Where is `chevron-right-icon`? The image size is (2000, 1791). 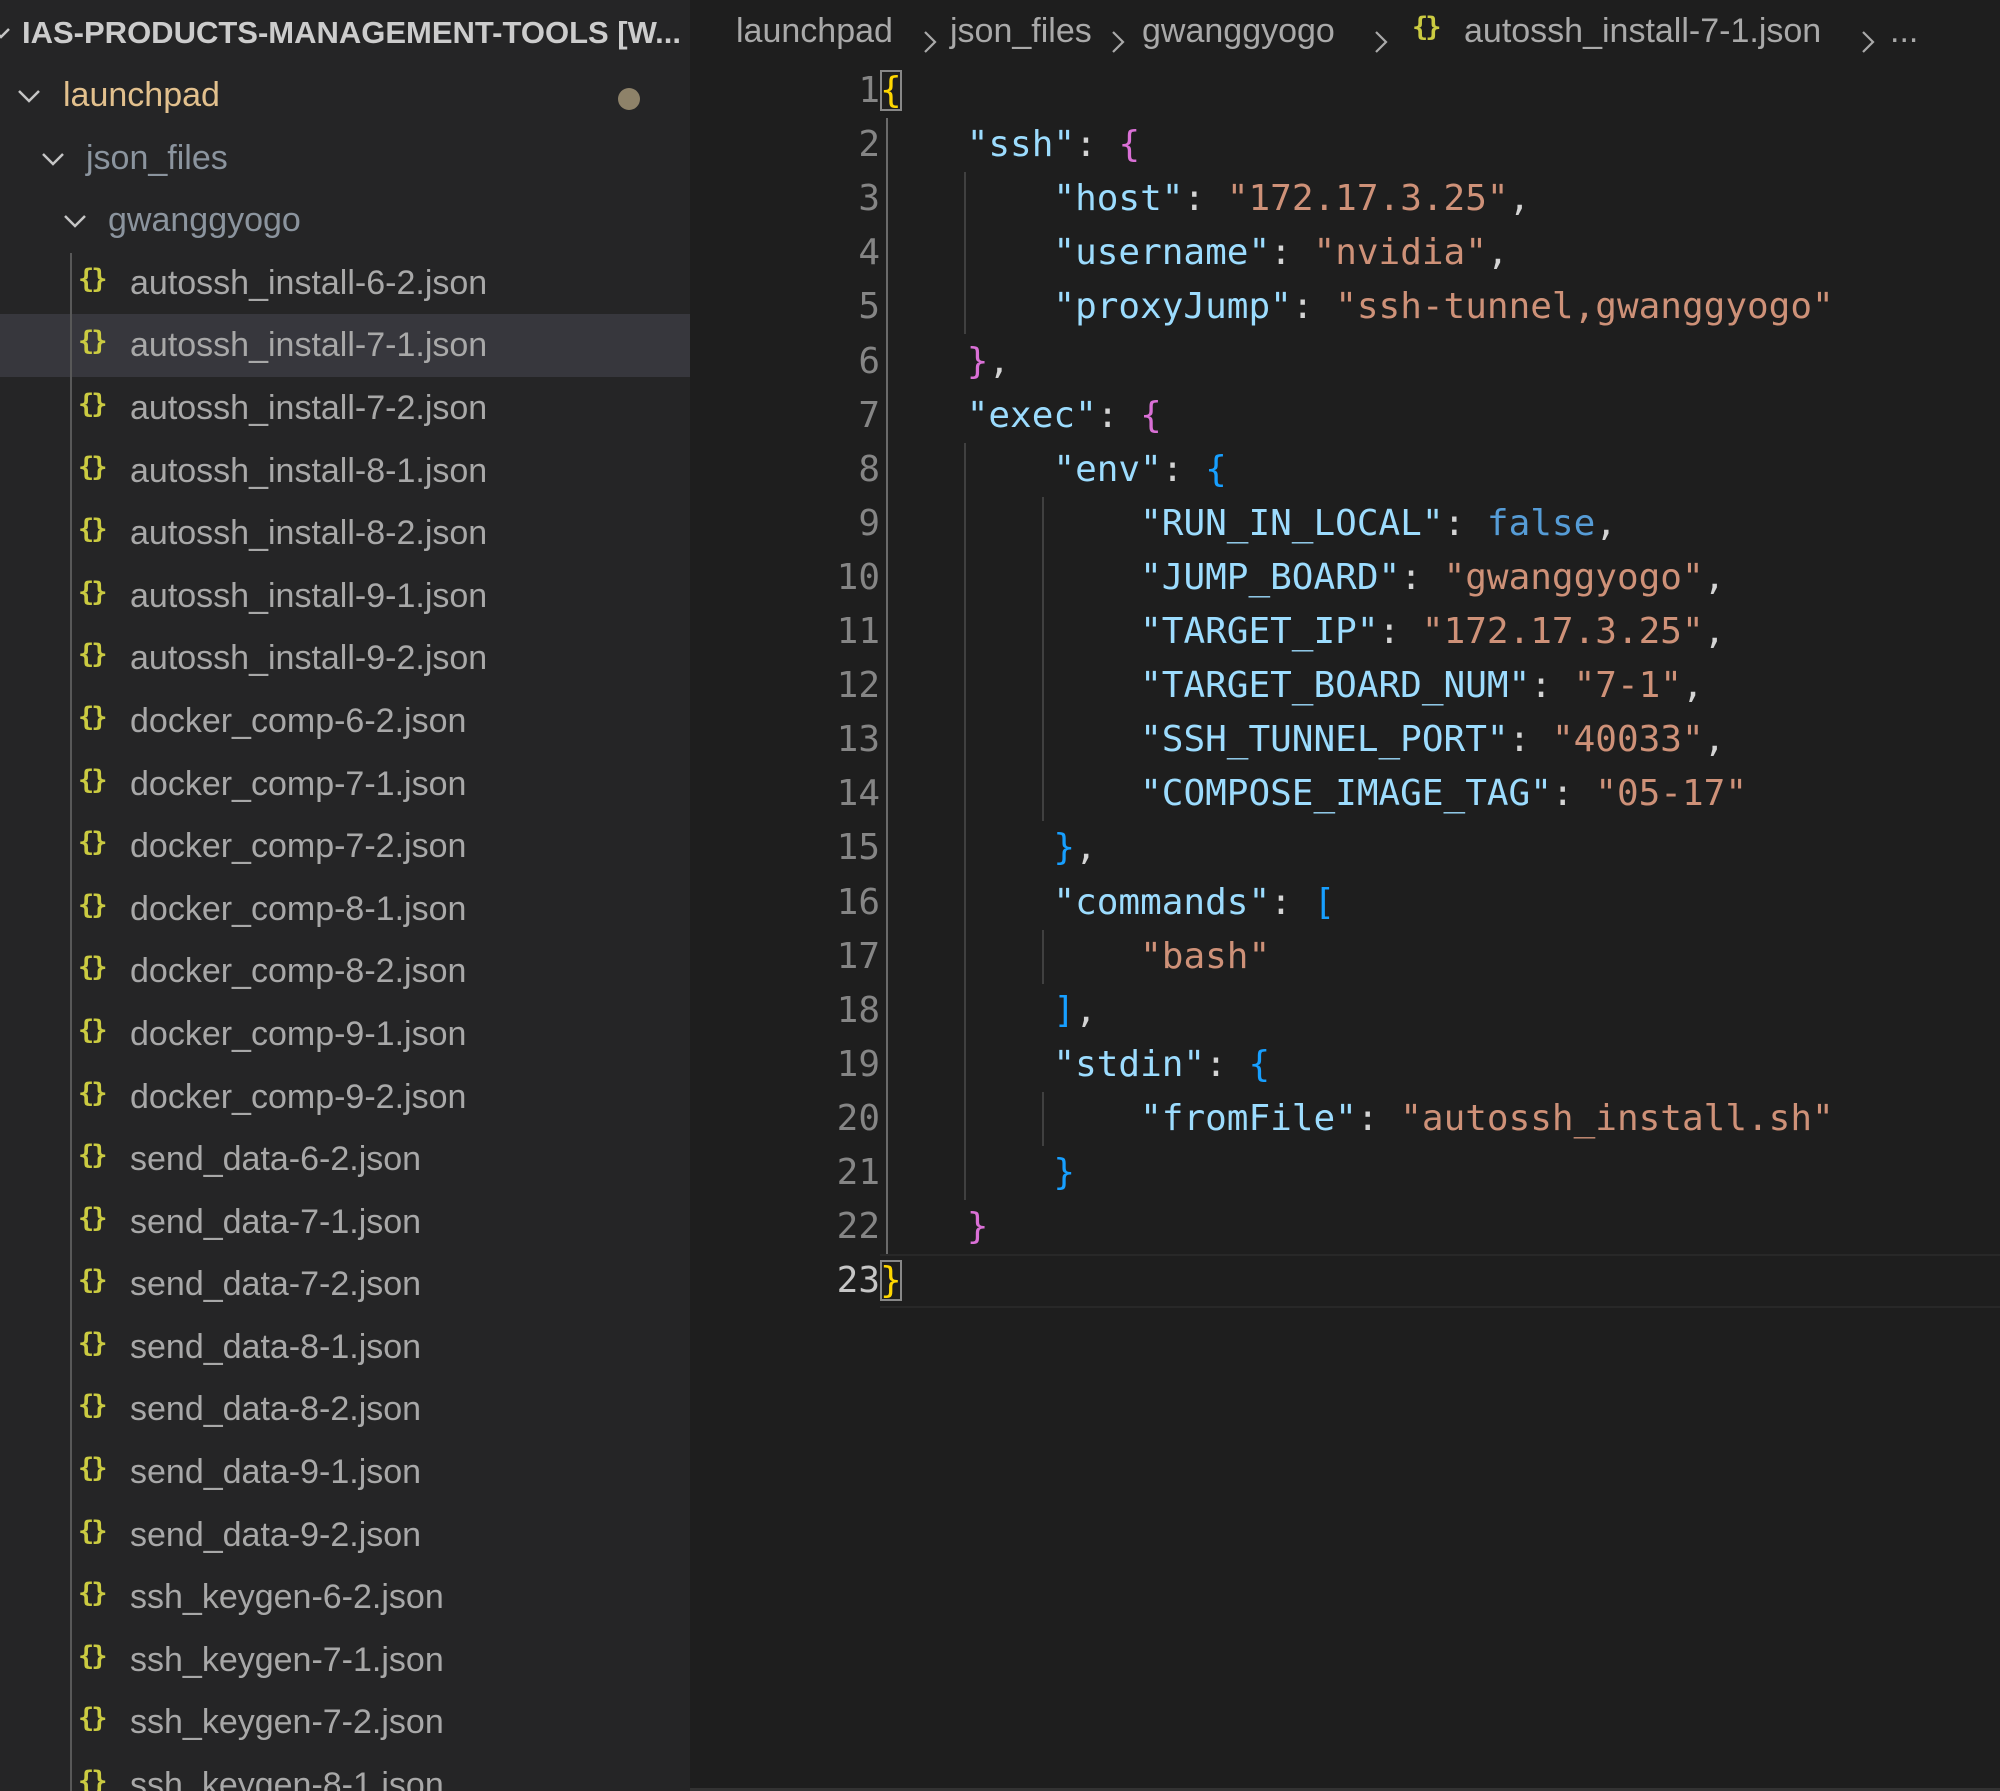
chevron-right-icon is located at coordinates (1381, 43).